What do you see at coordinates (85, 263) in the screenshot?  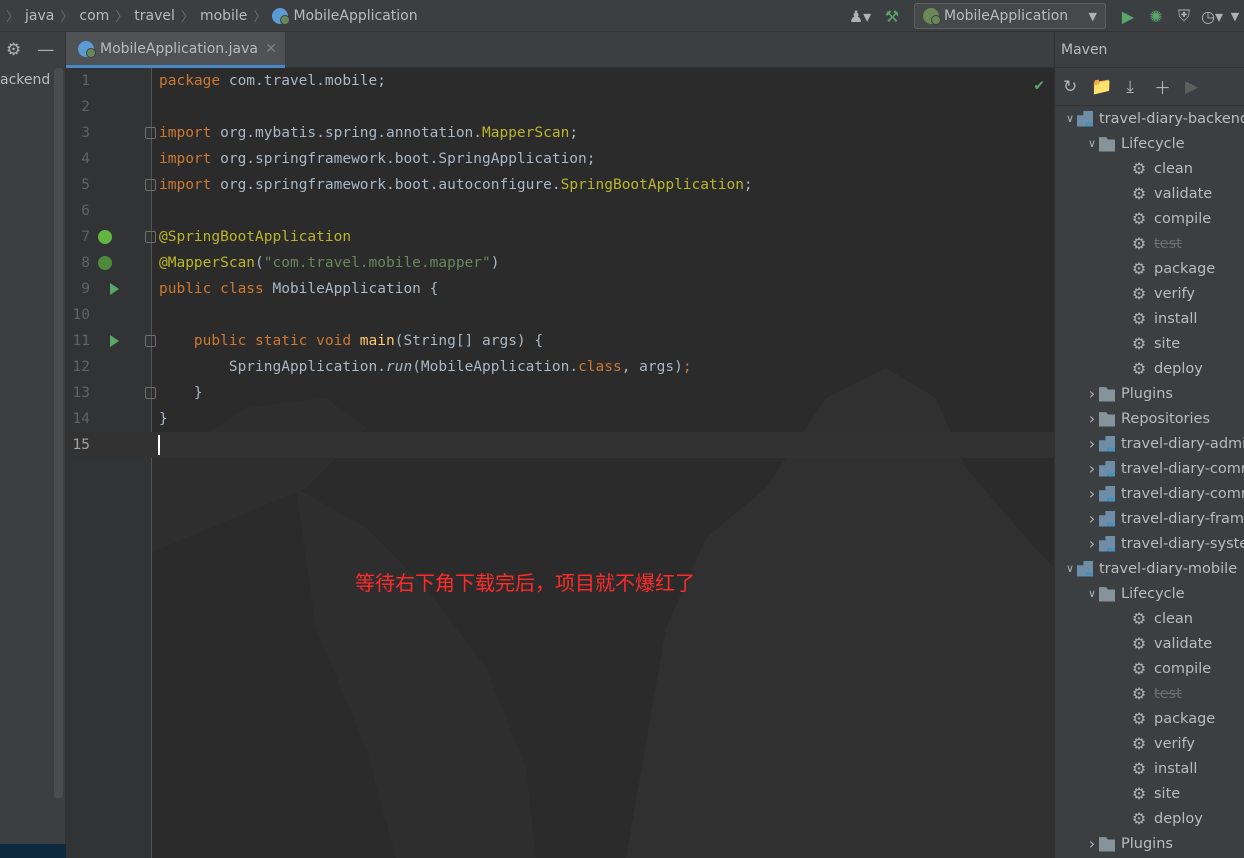 I see `line-number: 8` at bounding box center [85, 263].